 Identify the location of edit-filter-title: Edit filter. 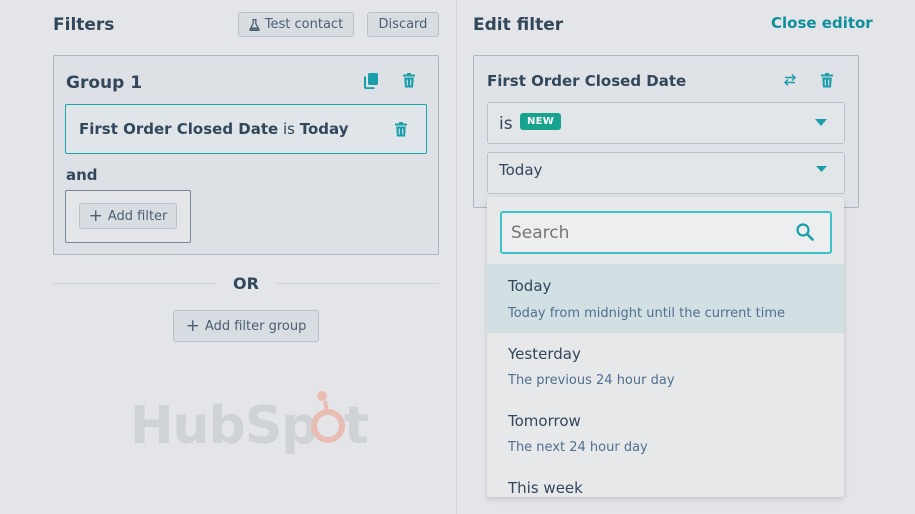
(518, 25).